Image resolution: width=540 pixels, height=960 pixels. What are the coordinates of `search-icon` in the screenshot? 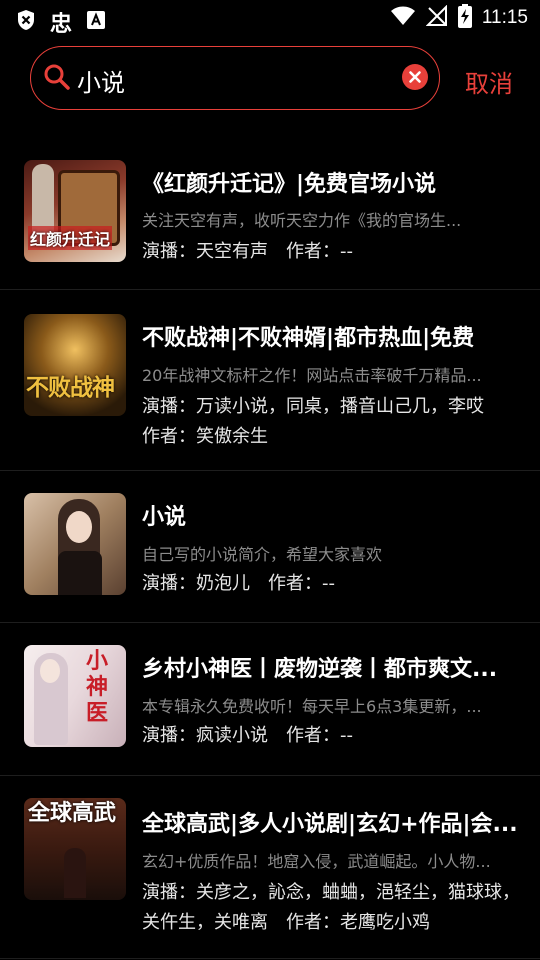 It's located at (57, 79).